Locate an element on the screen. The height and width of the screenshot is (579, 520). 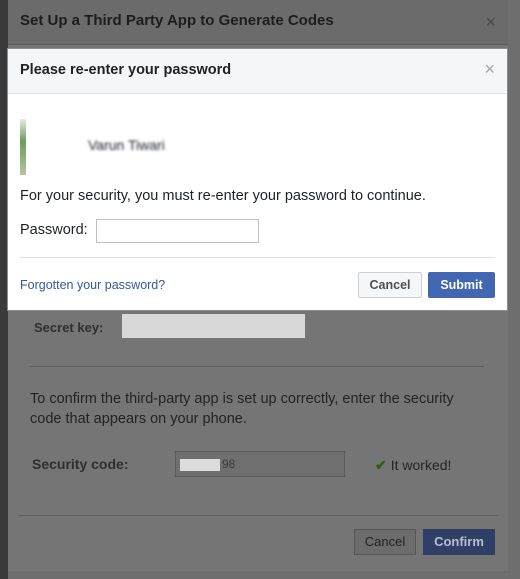
security-code-value: 98 is located at coordinates (229, 464).